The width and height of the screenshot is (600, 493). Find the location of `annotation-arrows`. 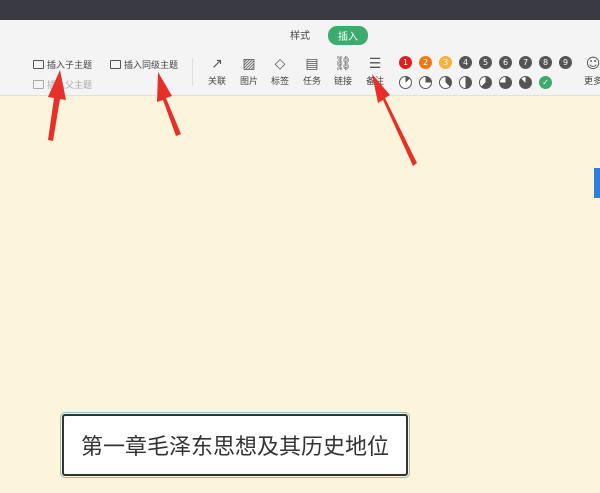

annotation-arrows is located at coordinates (232, 118).